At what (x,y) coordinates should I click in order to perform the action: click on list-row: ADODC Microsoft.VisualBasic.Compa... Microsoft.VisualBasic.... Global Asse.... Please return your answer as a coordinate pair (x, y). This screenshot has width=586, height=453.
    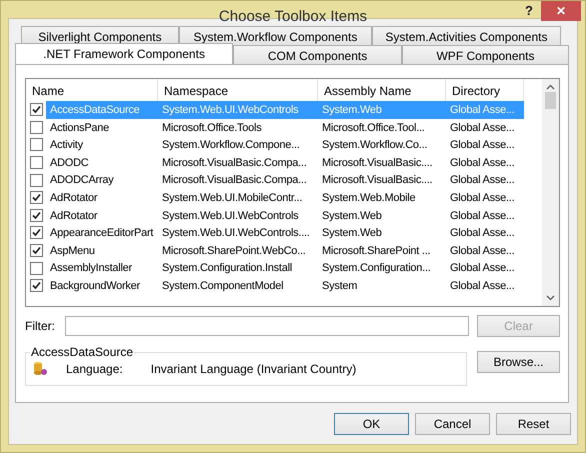
    Looking at the image, I should click on (285, 163).